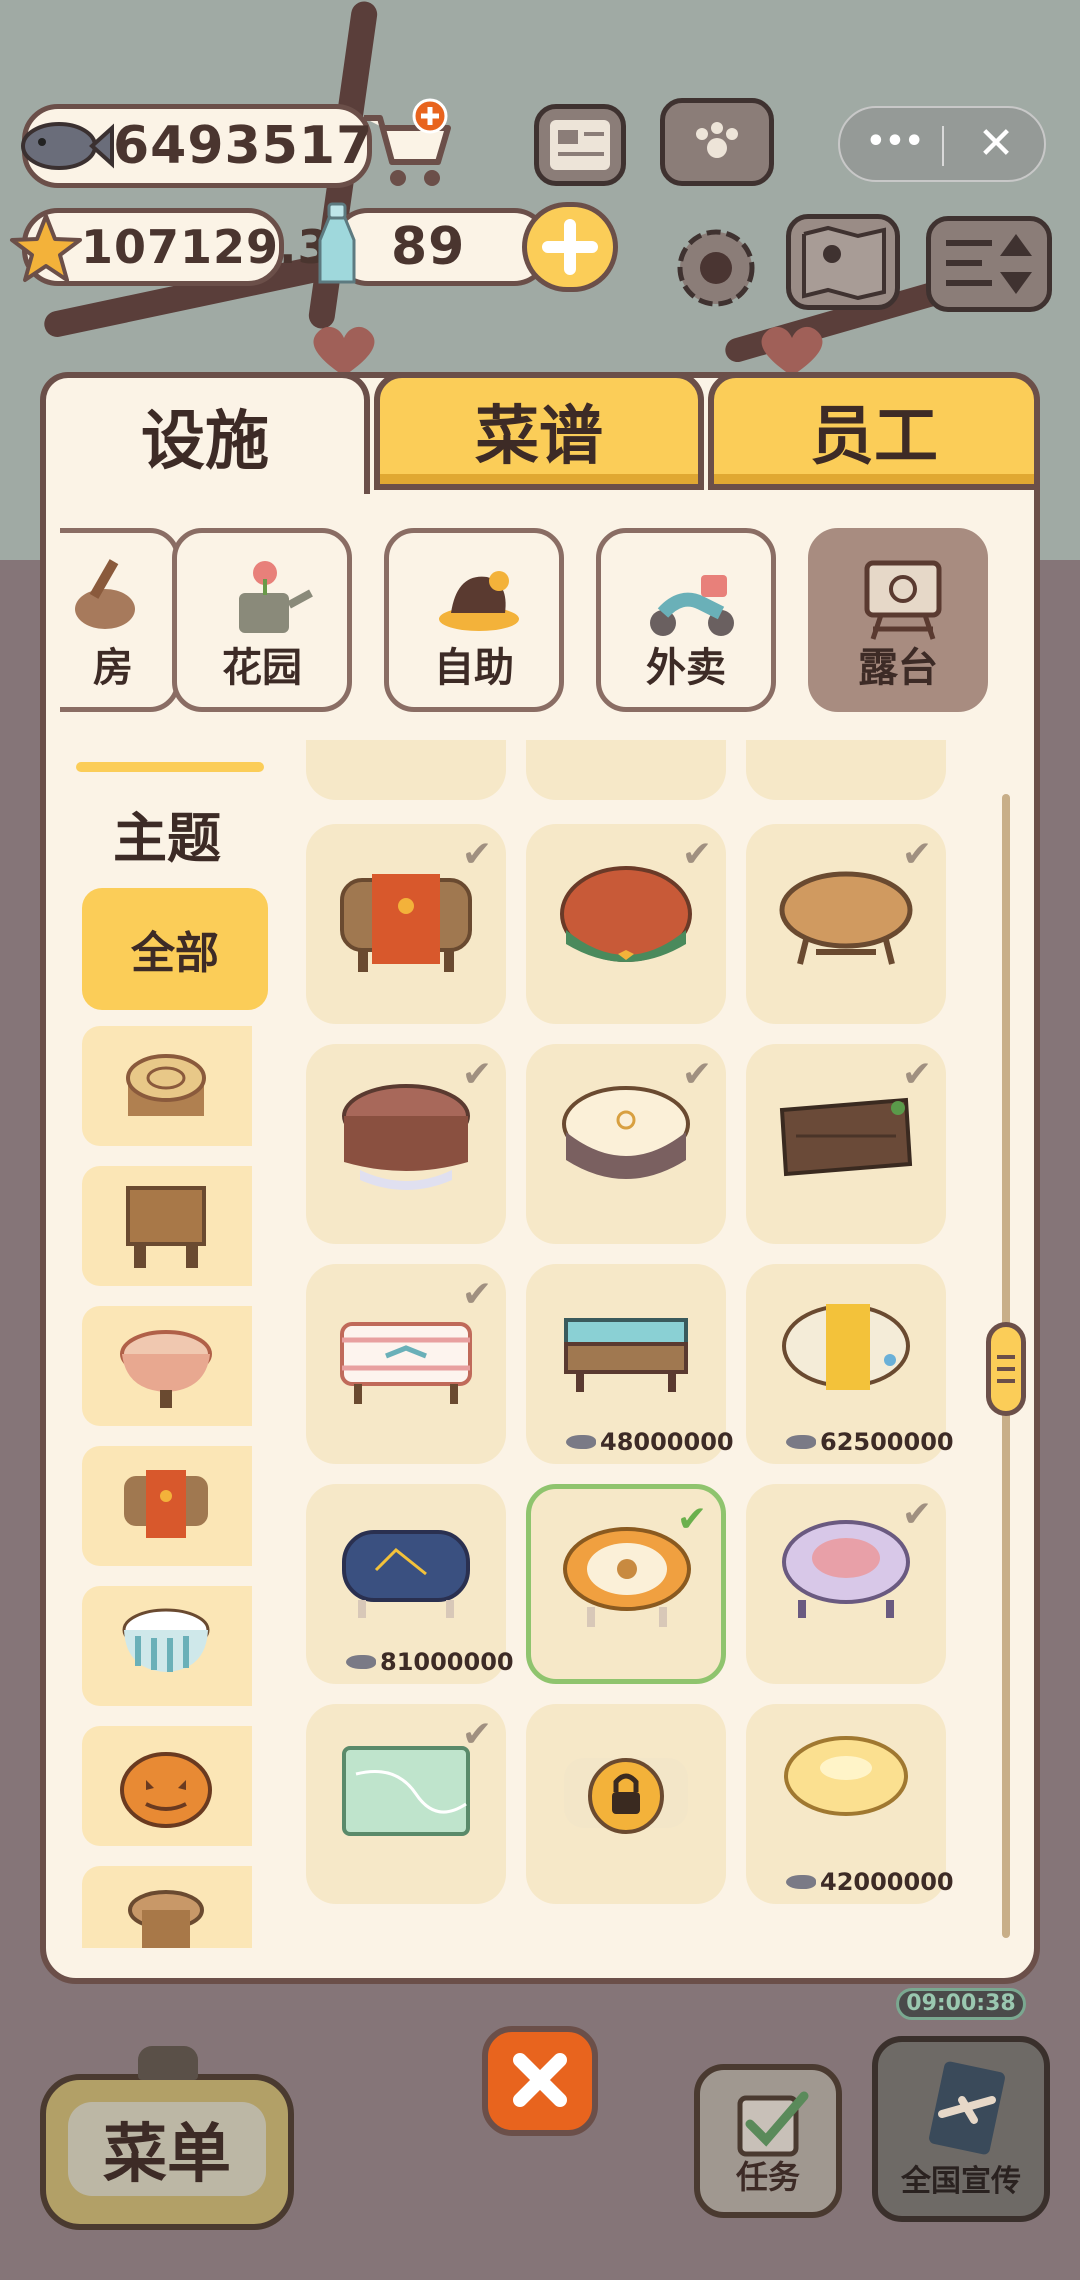 The height and width of the screenshot is (2280, 1080). I want to click on fish-banner-table-icon, so click(846, 1347).